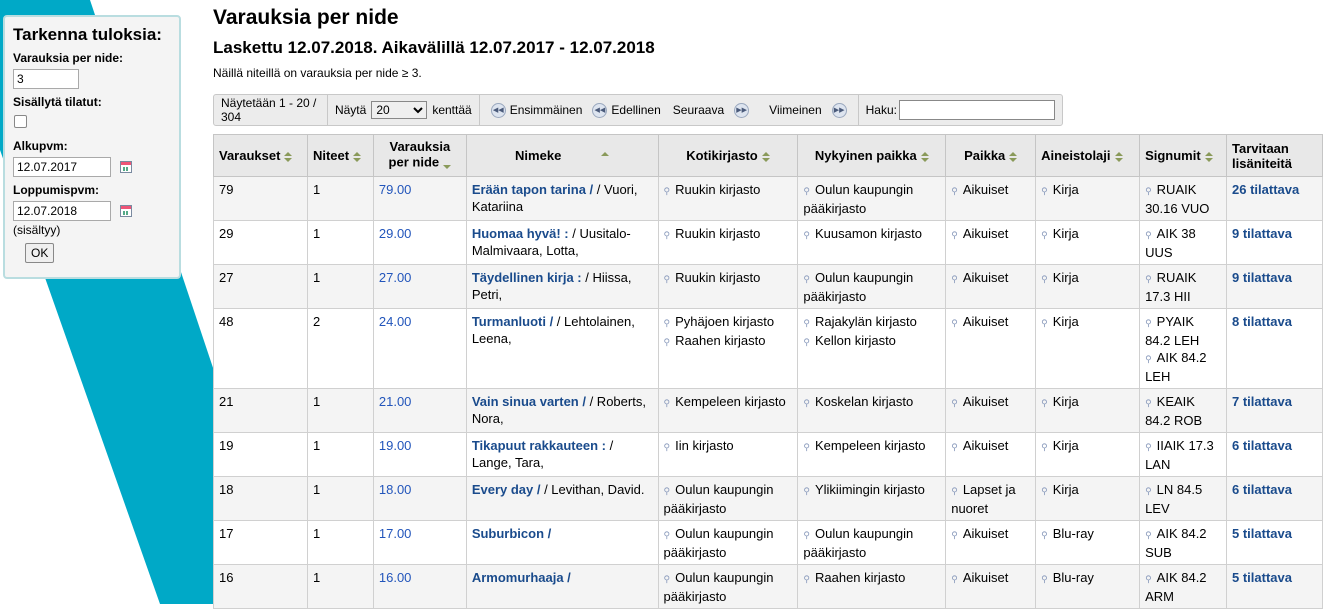  I want to click on cell-title: Turmanluoti / / Lehtolainen, Leena,, so click(562, 348).